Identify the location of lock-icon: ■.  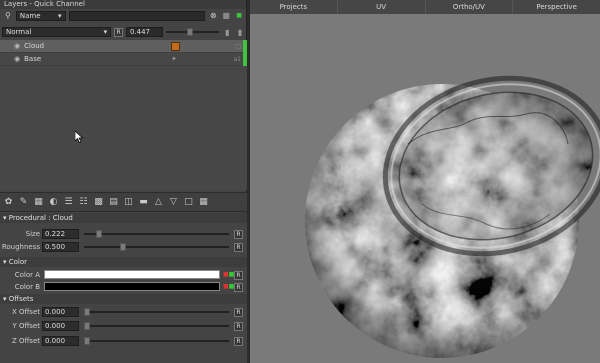
(226, 16).